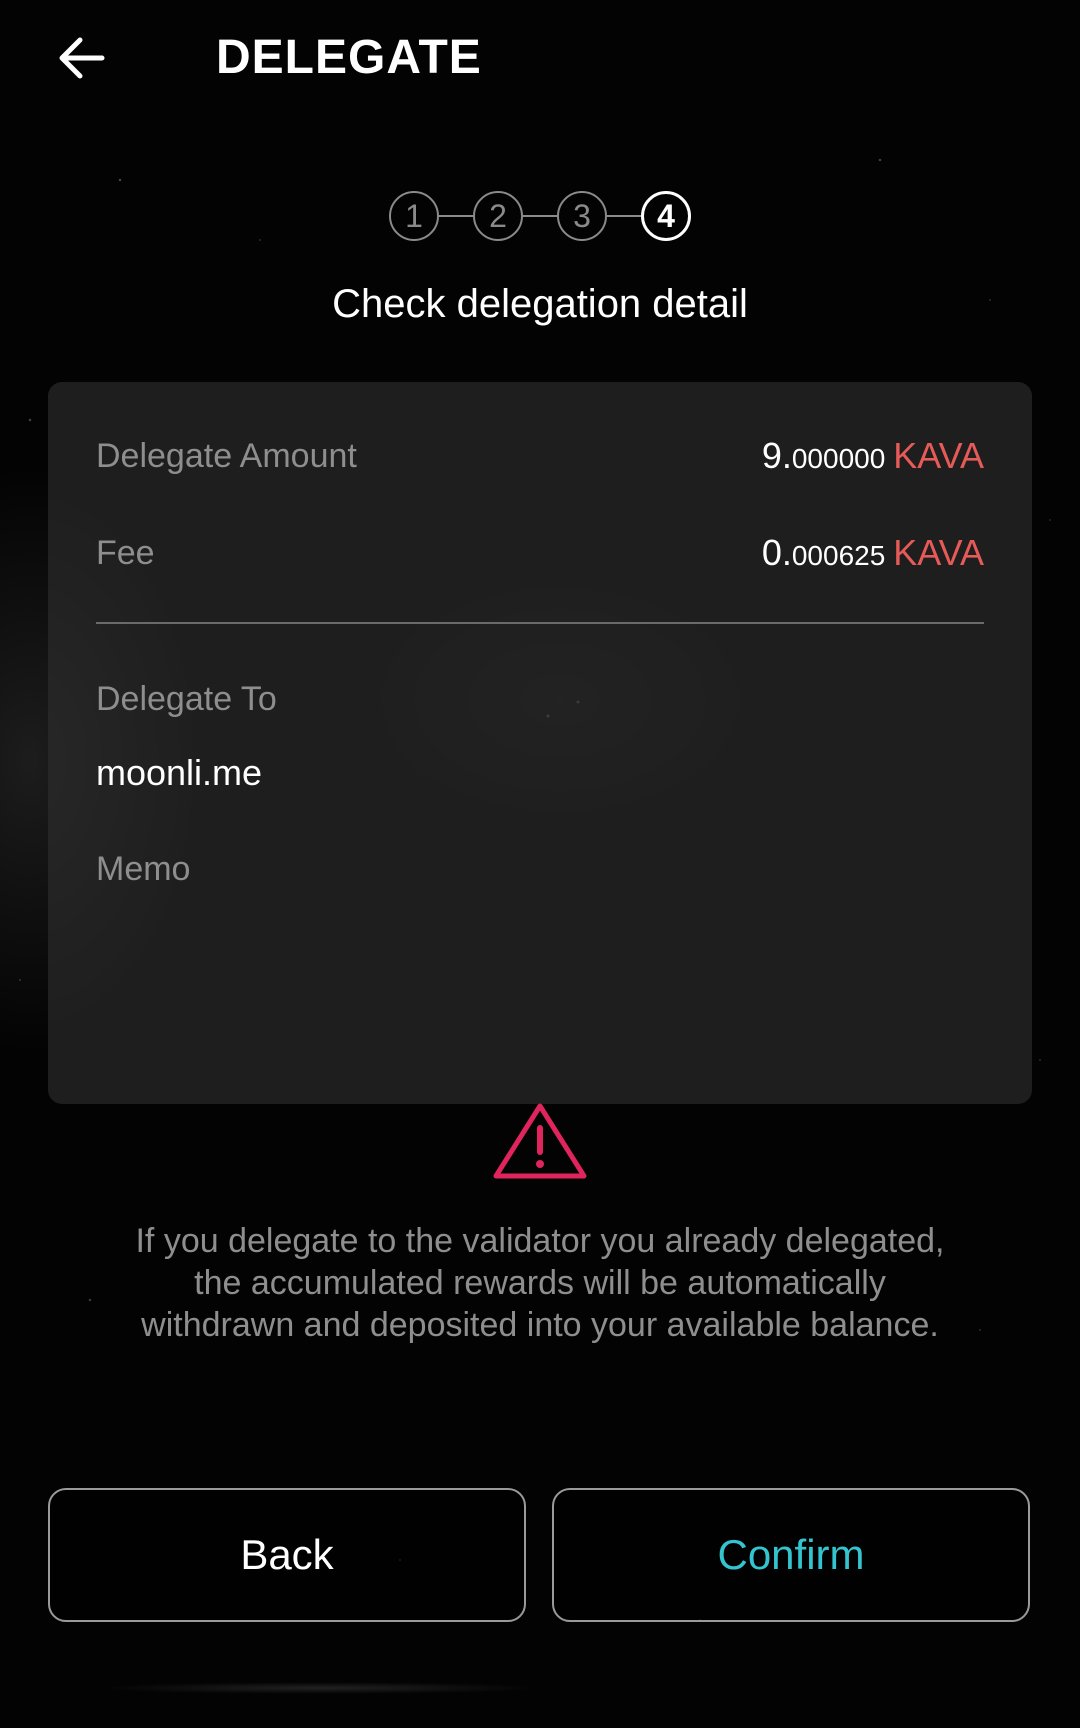  Describe the element at coordinates (540, 456) in the screenshot. I see `delegate-amount-row: Delegate Amount 9. 000000 KAVA` at that location.